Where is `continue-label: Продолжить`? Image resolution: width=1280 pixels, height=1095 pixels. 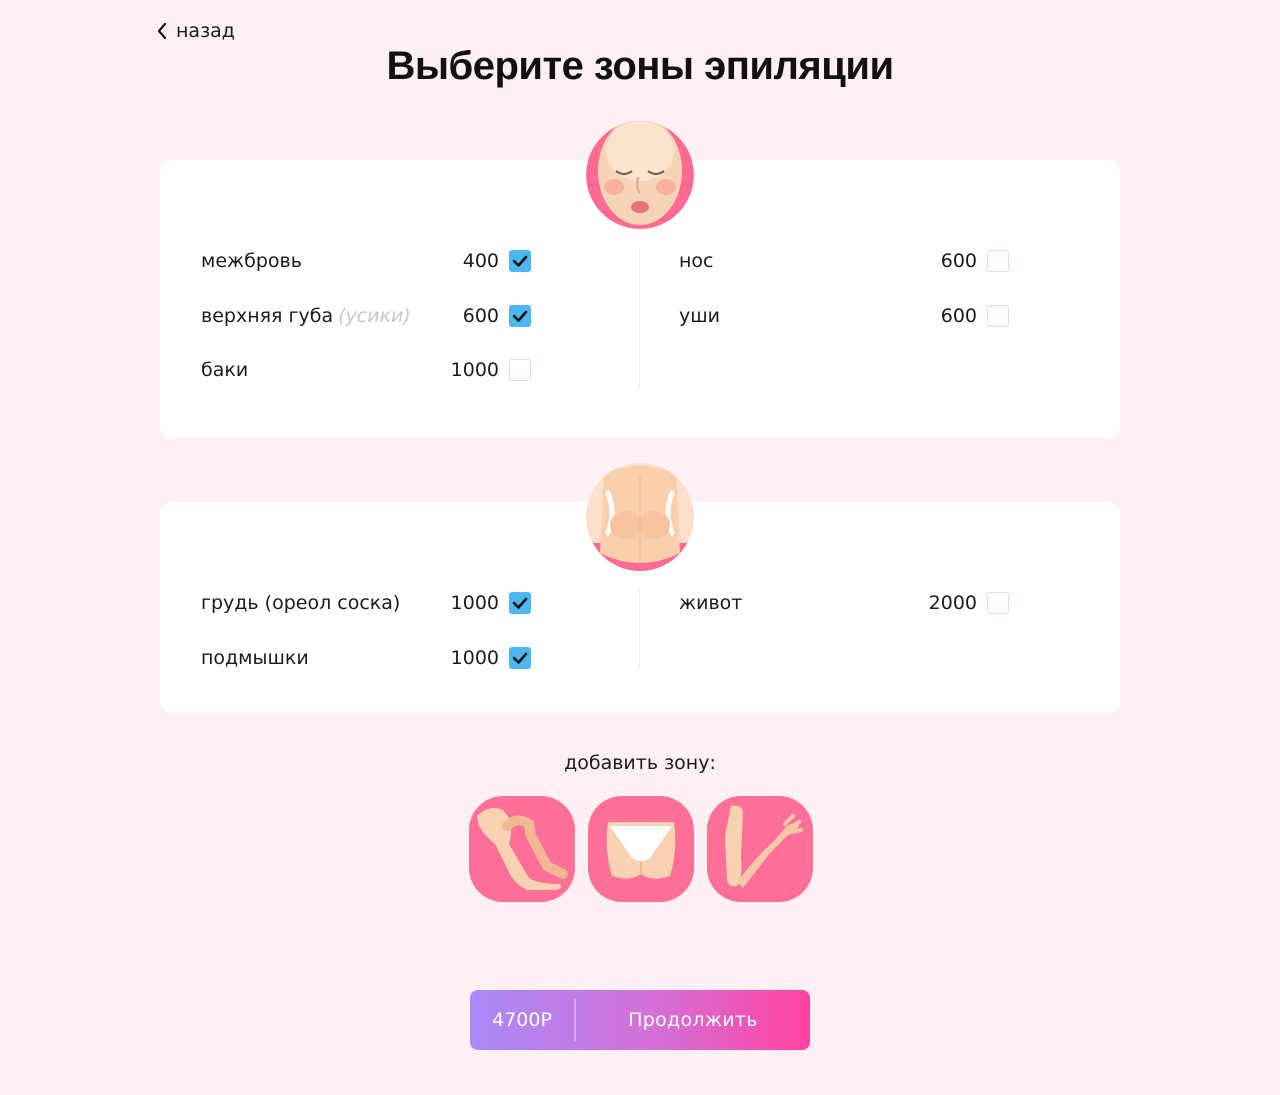 continue-label: Продолжить is located at coordinates (693, 1020).